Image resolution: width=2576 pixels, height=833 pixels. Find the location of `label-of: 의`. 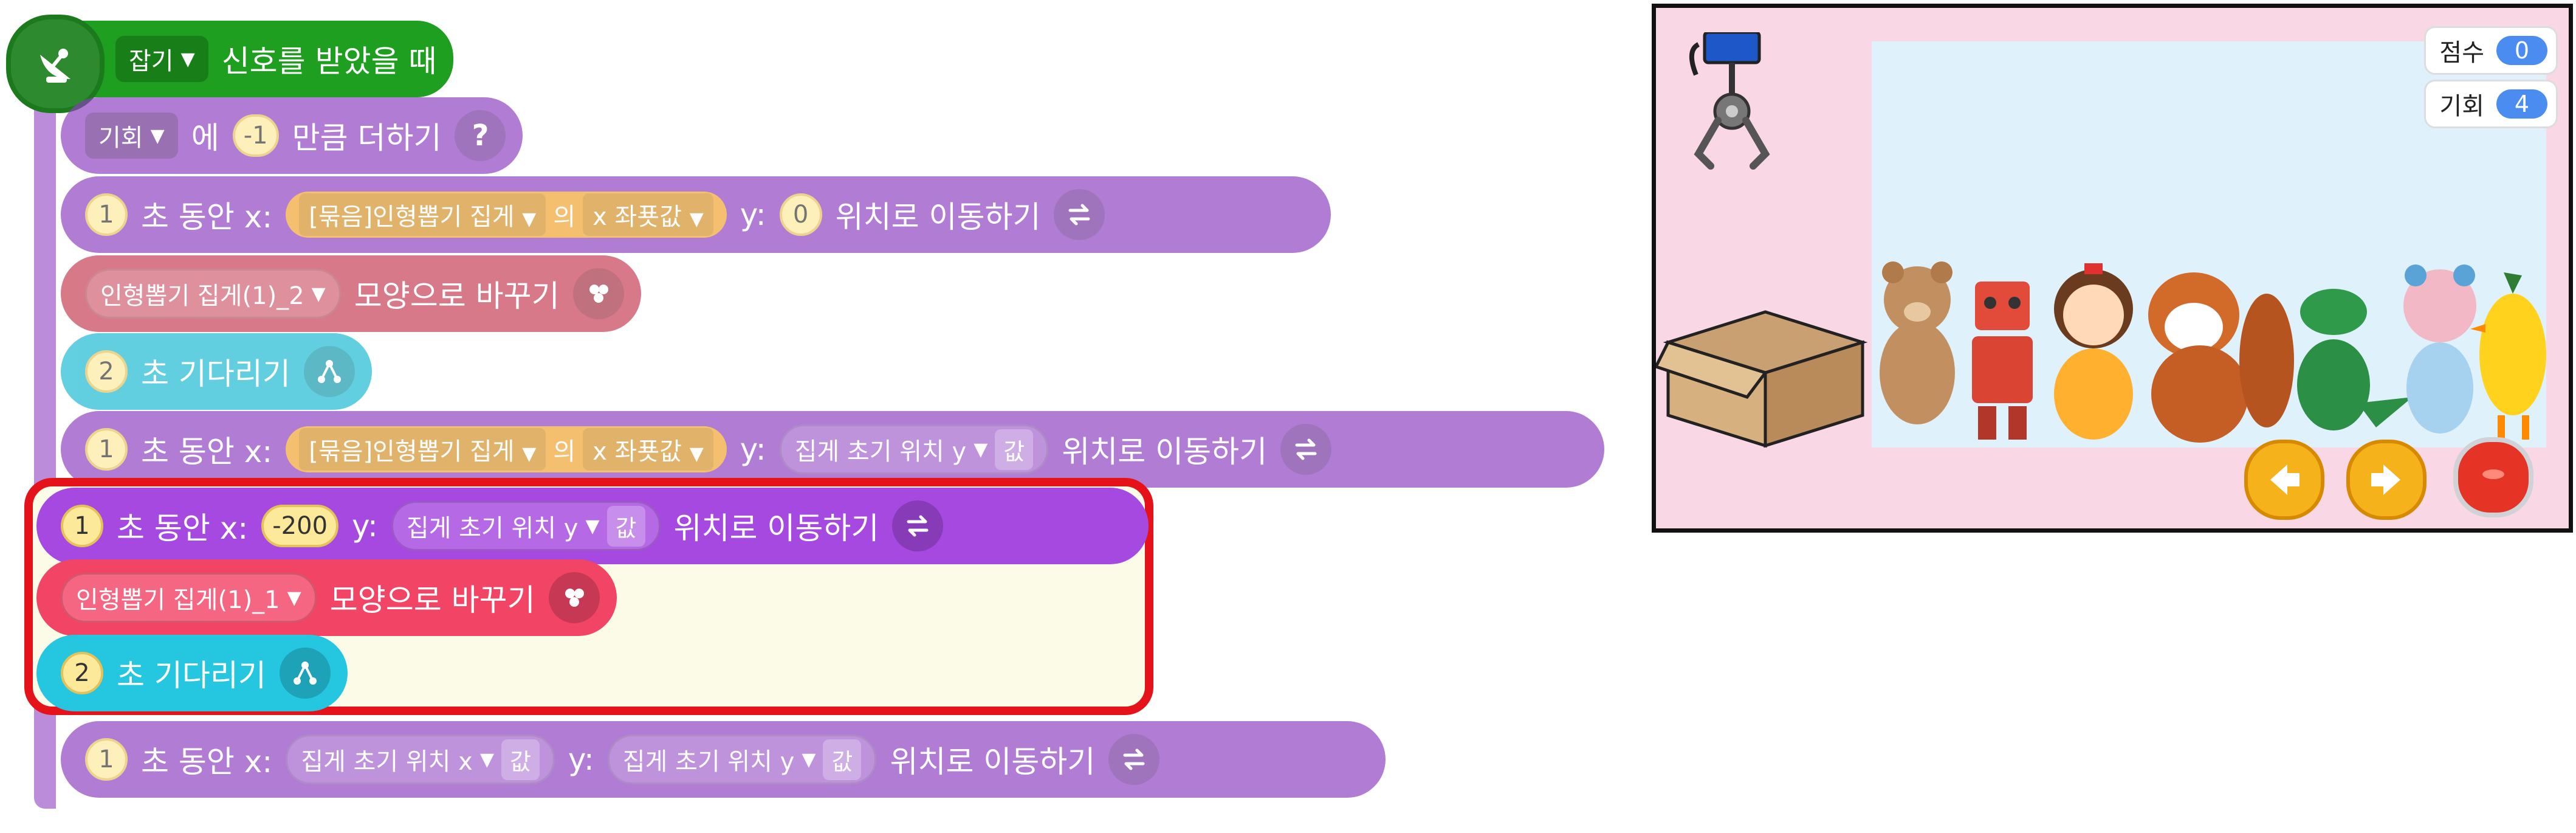

label-of: 의 is located at coordinates (564, 452).